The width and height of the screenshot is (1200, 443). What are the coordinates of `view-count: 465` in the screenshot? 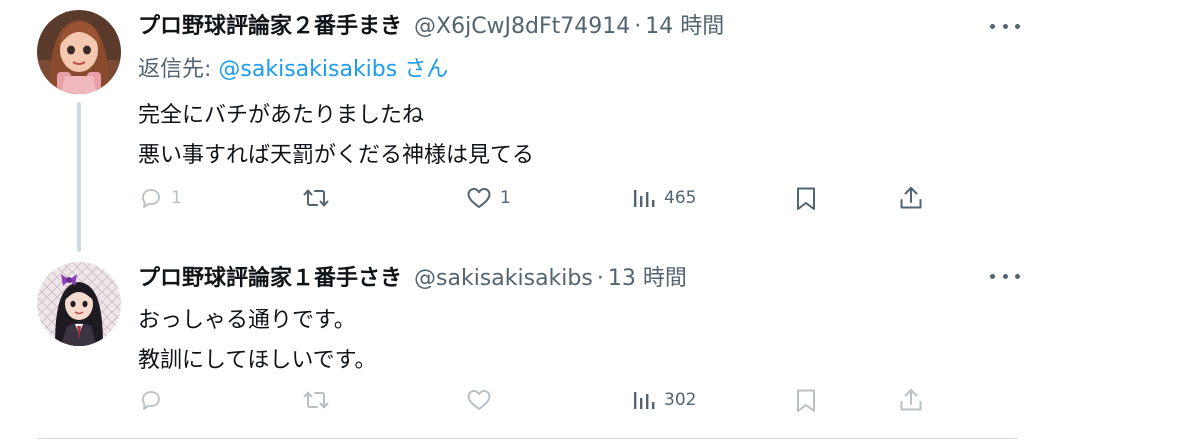 It's located at (680, 198).